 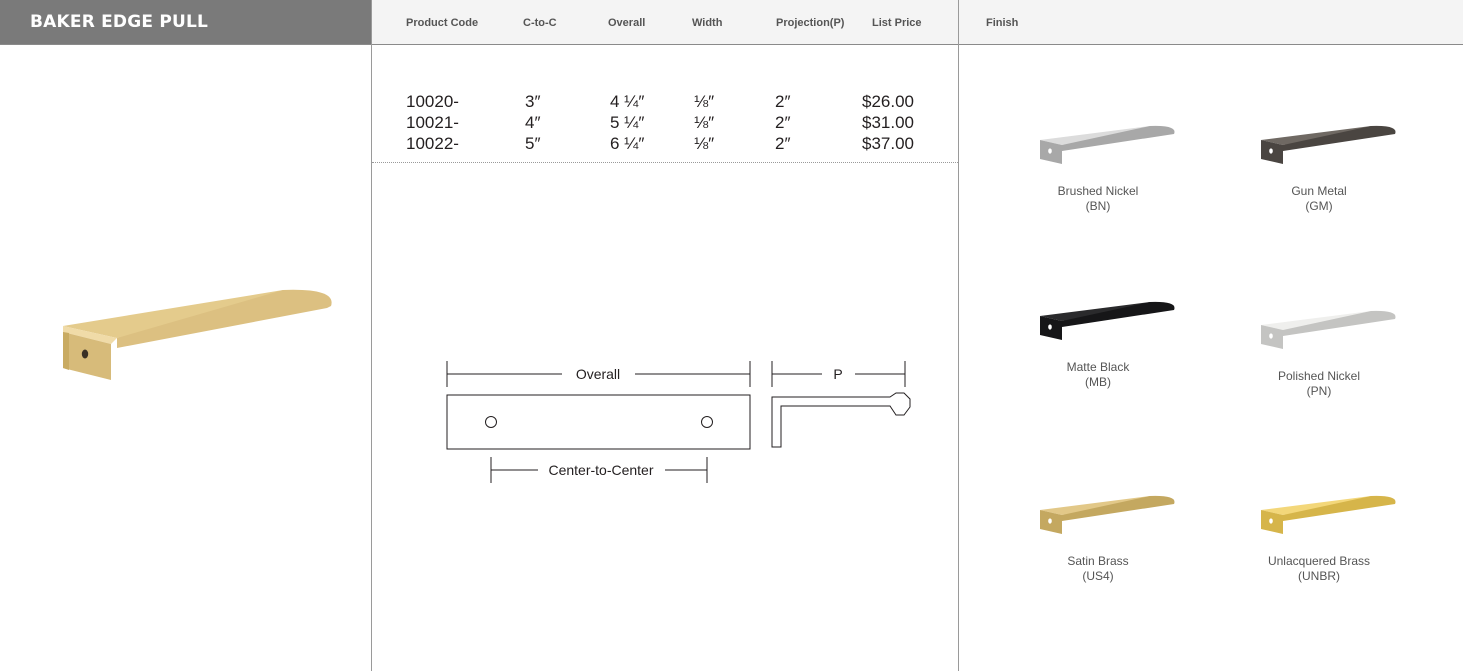 What do you see at coordinates (958, 335) in the screenshot?
I see `divider-right` at bounding box center [958, 335].